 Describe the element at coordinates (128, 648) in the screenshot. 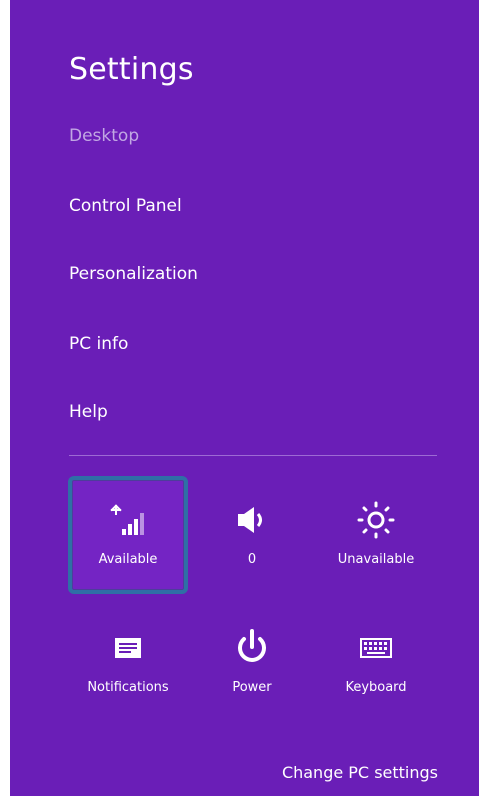

I see `notifications-icon` at that location.